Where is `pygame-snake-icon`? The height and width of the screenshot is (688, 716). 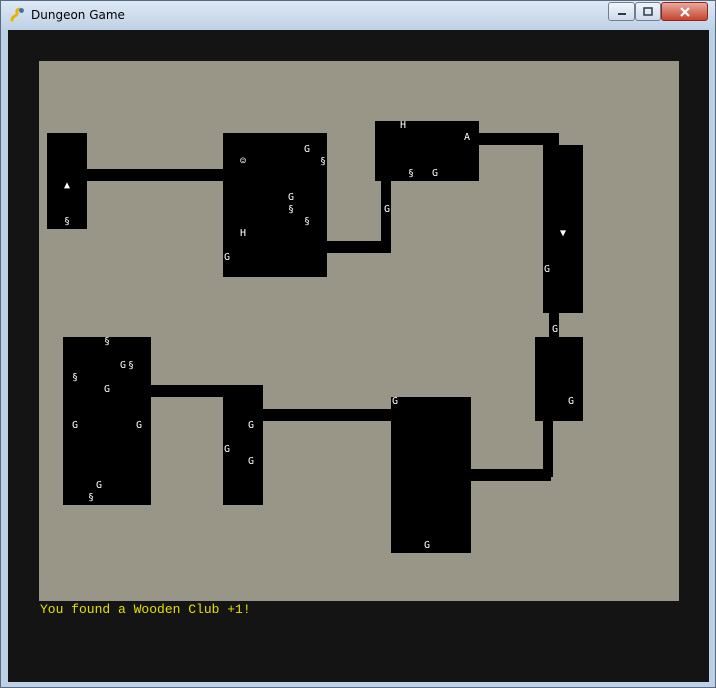
pygame-snake-icon is located at coordinates (17, 14).